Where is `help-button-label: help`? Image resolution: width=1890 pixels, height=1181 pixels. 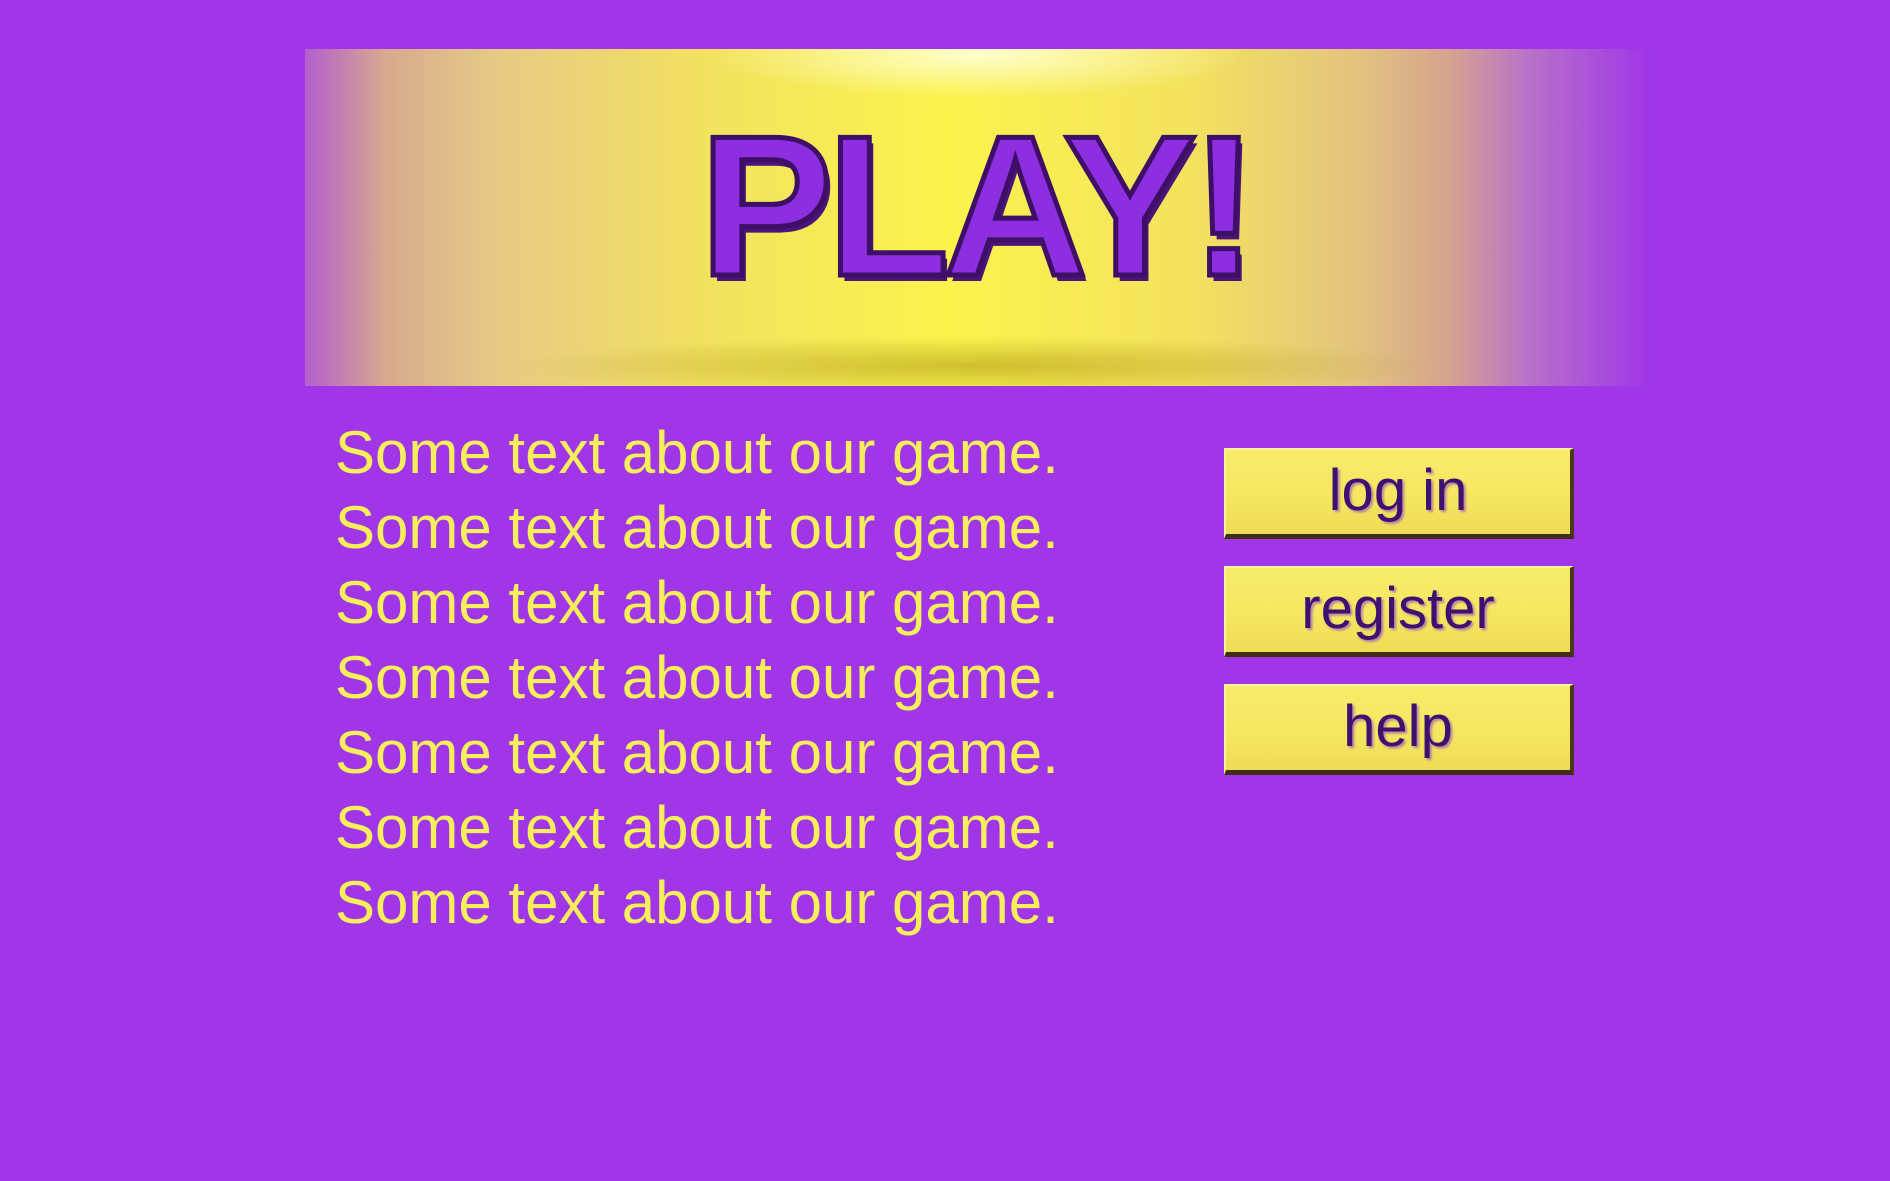 help-button-label: help is located at coordinates (1398, 726).